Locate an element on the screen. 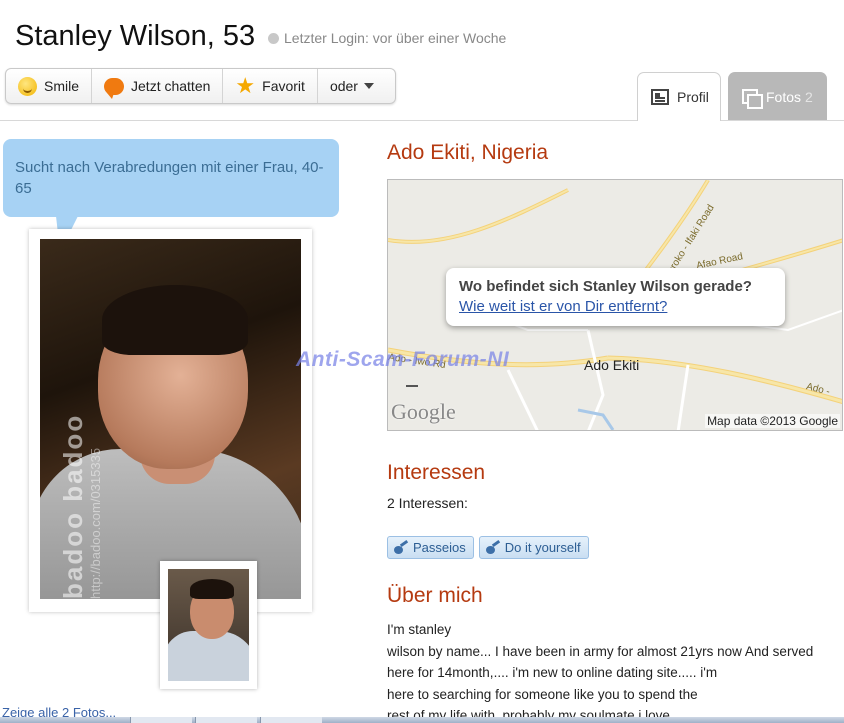  profile-name: Stanley Wilson, 53 is located at coordinates (135, 36).